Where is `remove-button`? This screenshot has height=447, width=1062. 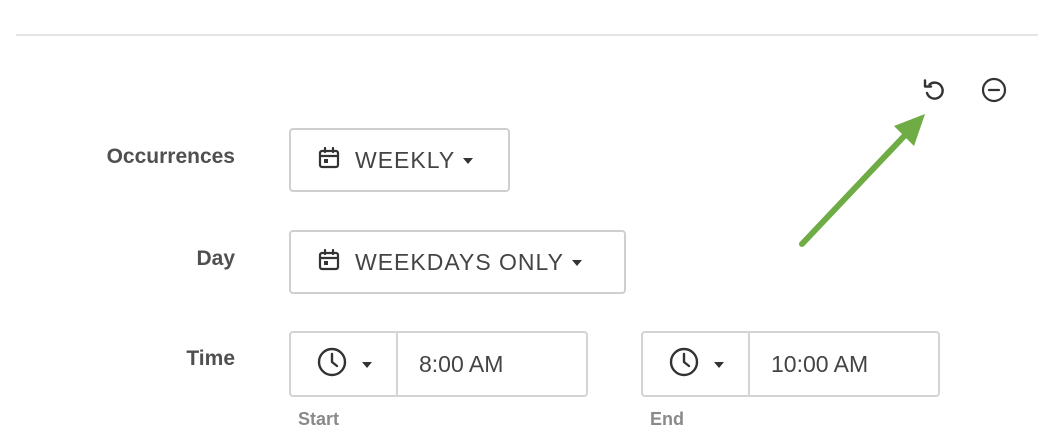 remove-button is located at coordinates (994, 90).